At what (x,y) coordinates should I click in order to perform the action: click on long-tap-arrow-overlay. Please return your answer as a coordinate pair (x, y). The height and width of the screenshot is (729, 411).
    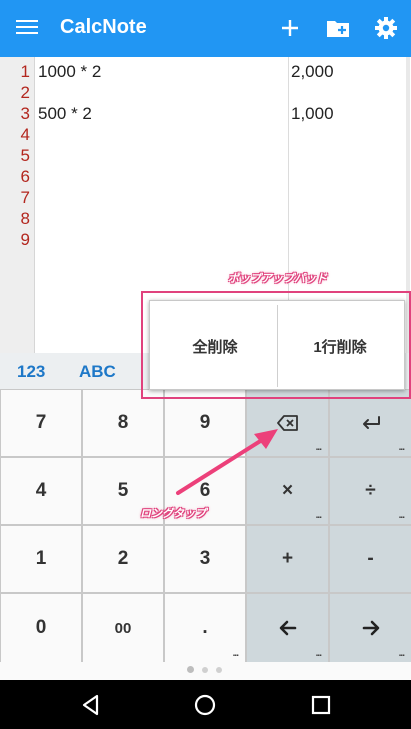
    Looking at the image, I should click on (227, 462).